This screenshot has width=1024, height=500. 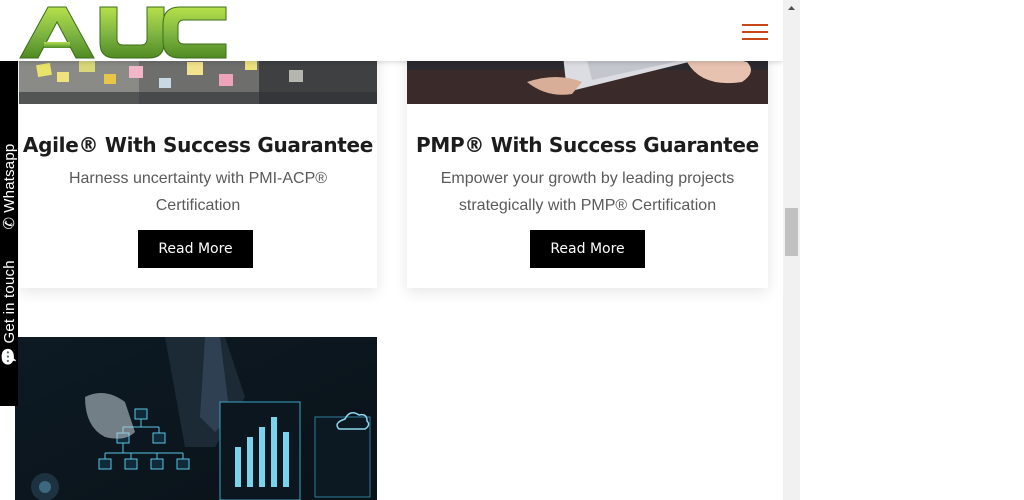 What do you see at coordinates (391, 30) in the screenshot?
I see `site-header` at bounding box center [391, 30].